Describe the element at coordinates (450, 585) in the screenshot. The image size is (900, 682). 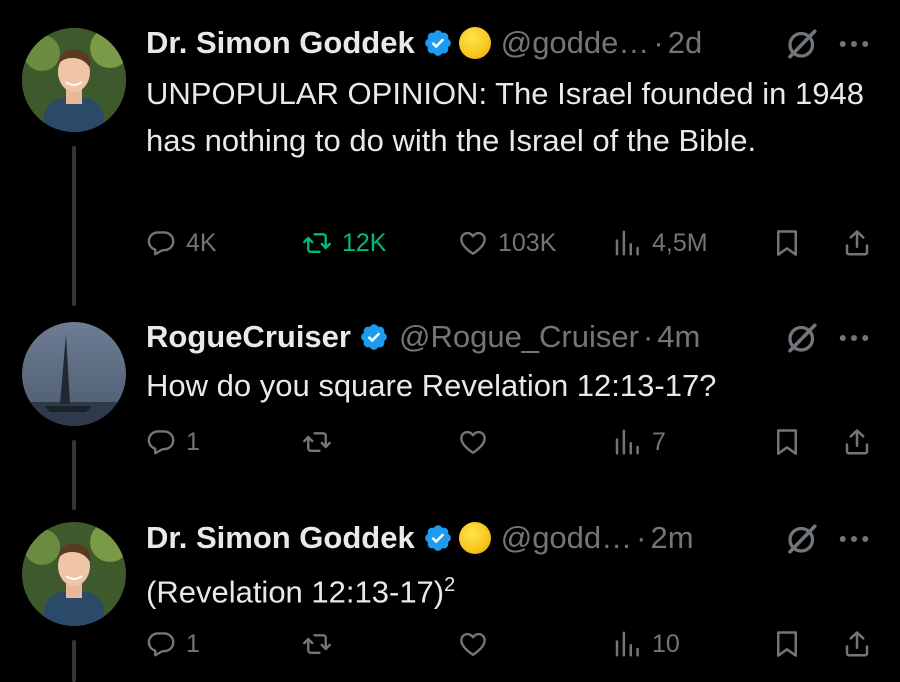
I see `tweet-text-superscript: 2` at that location.